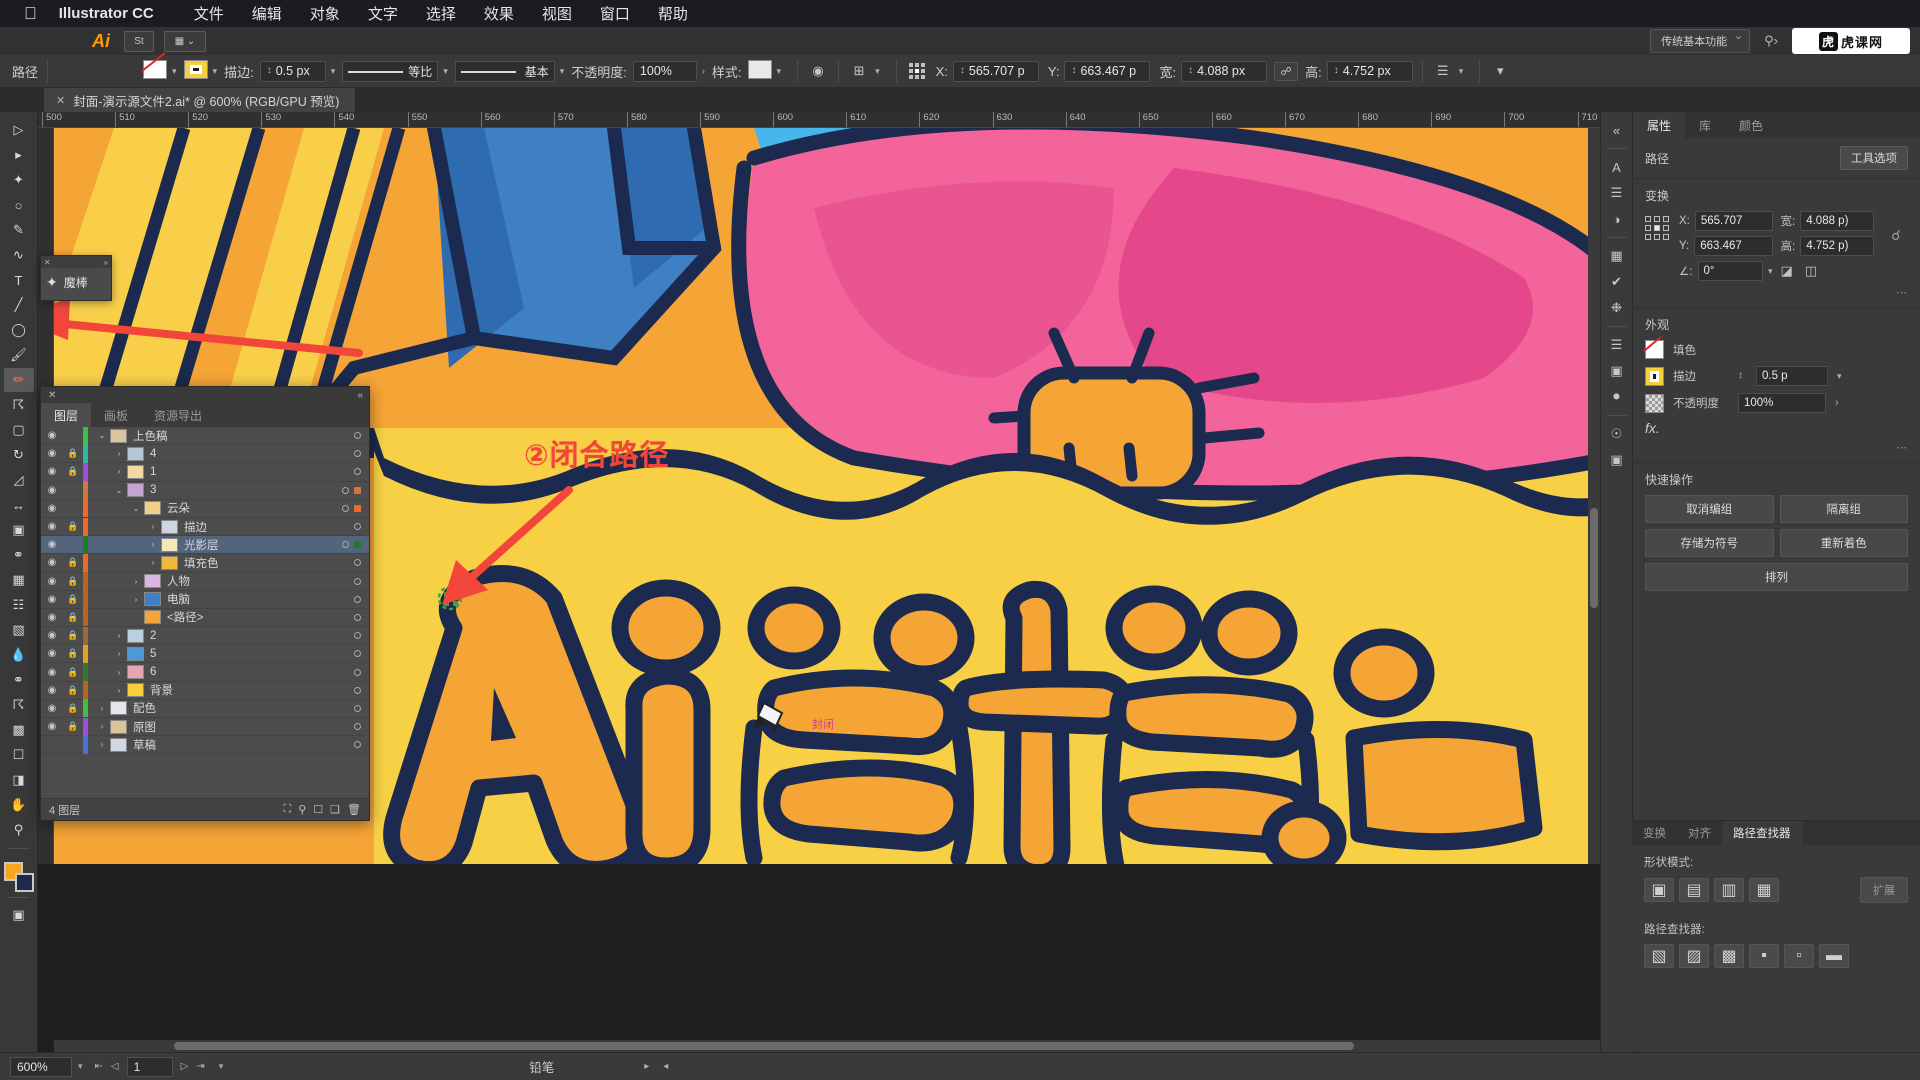  What do you see at coordinates (185, 41) in the screenshot?
I see `arrange-documents-icon: ▦ ⌄` at bounding box center [185, 41].